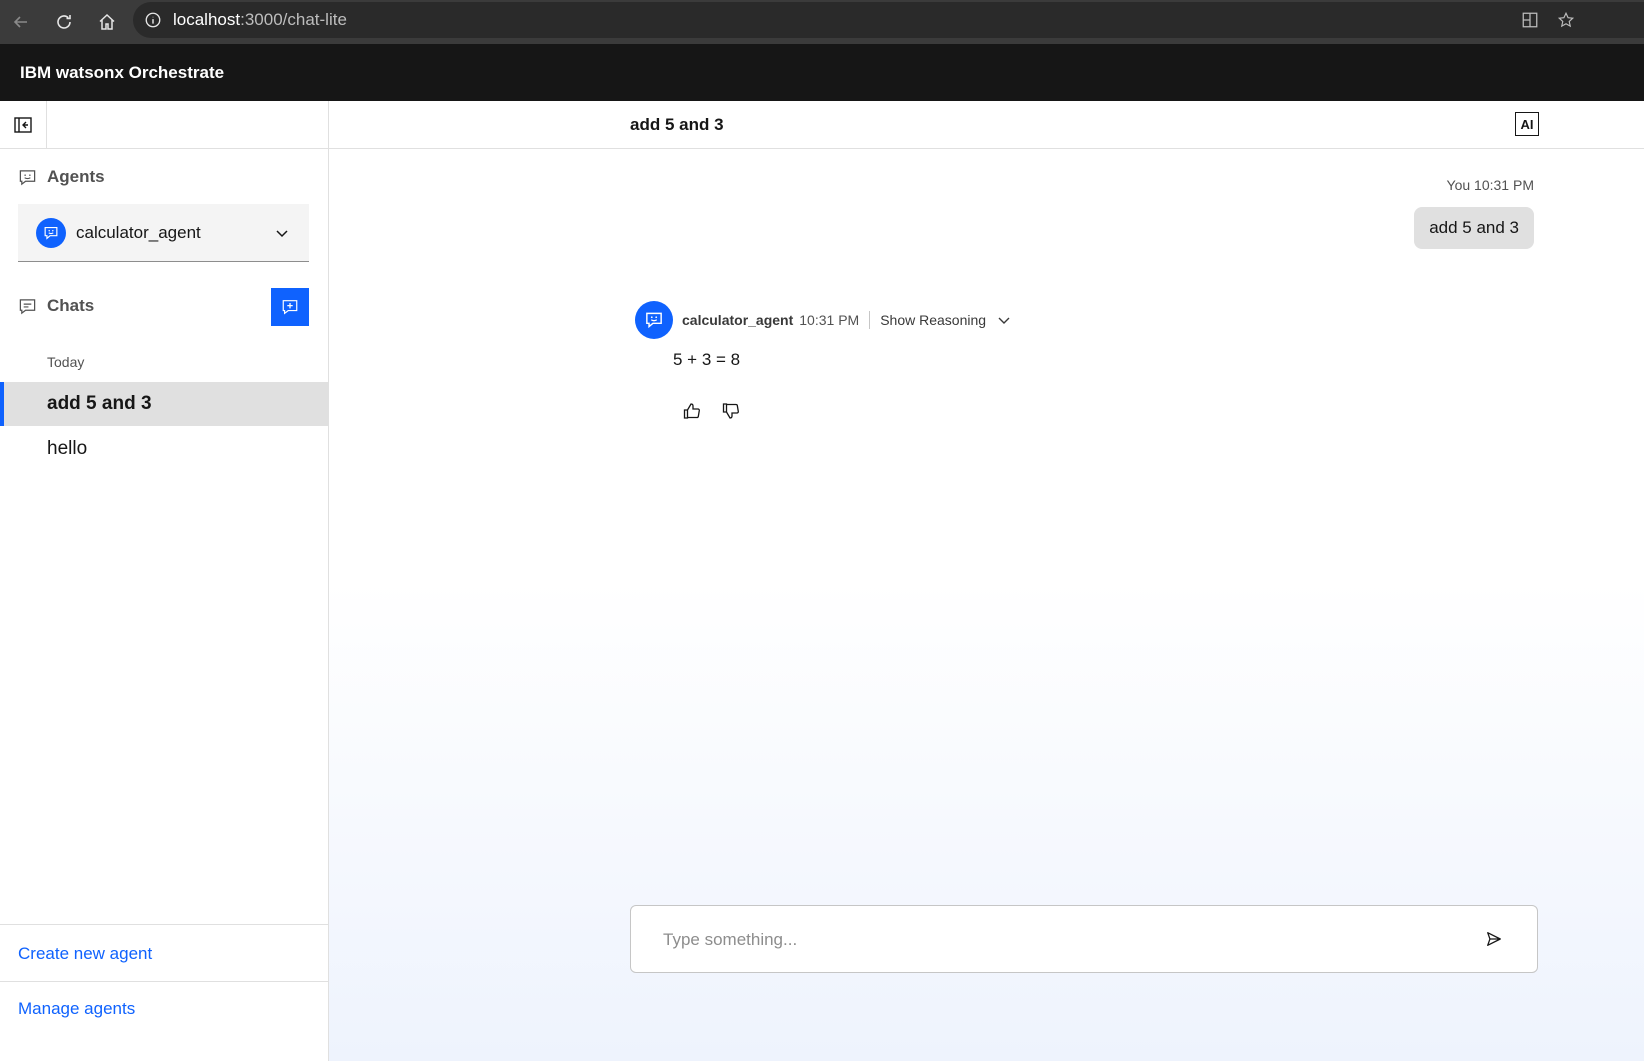 This screenshot has height=1061, width=1644. I want to click on show-reasoning-button: Show Reasoning, so click(933, 320).